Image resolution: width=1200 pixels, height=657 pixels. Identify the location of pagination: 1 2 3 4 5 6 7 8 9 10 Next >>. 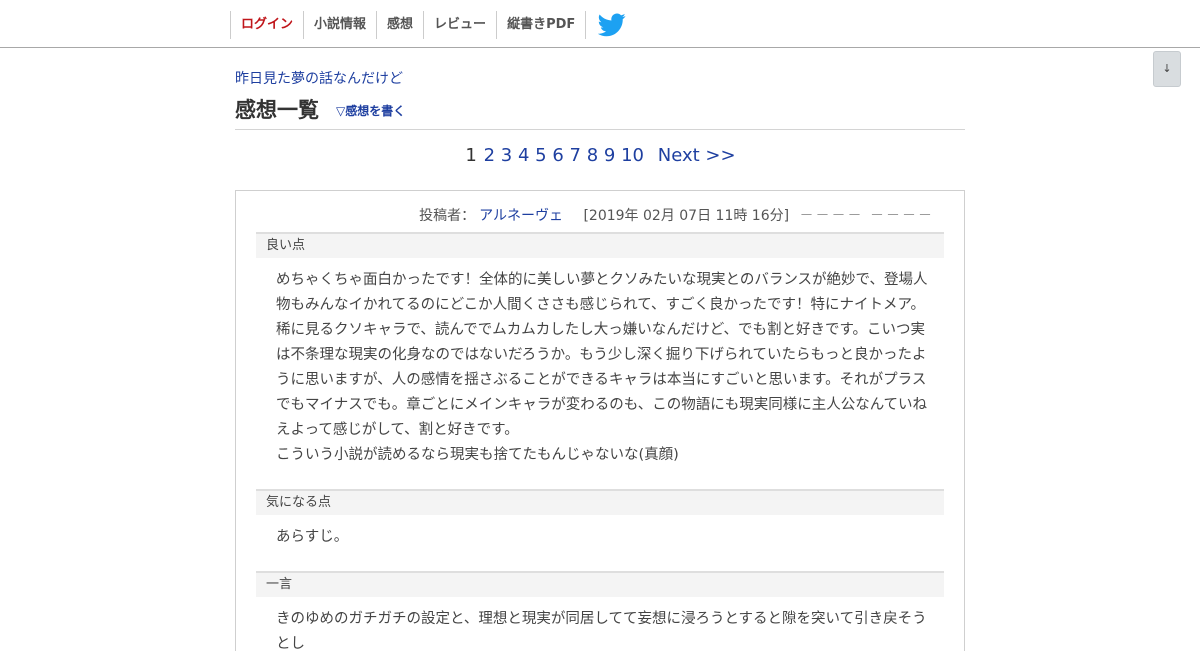
(600, 155).